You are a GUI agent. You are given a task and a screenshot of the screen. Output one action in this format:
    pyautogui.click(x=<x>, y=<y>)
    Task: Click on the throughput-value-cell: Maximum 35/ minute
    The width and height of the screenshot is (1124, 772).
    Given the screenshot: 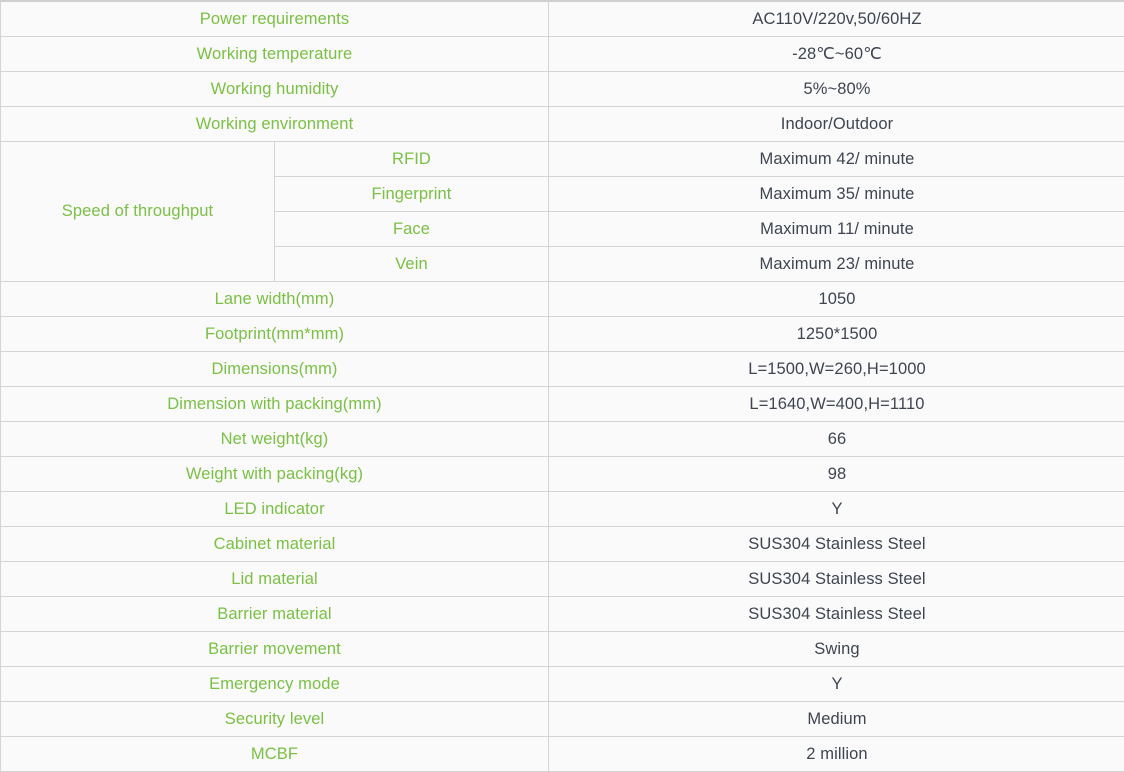 What is the action you would take?
    pyautogui.click(x=836, y=194)
    